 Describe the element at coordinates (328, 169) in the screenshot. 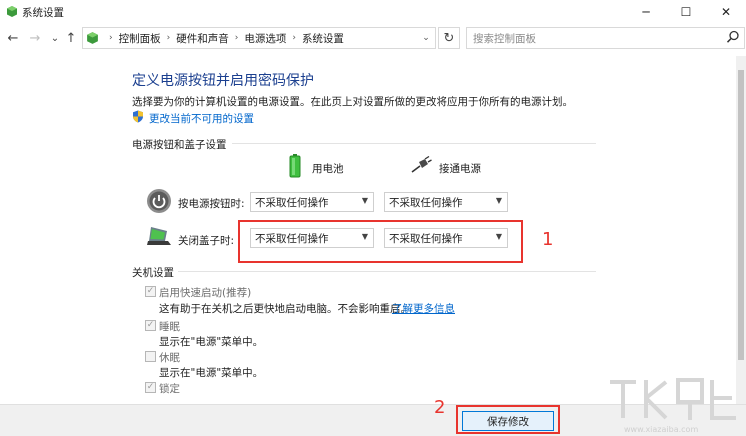

I see `column-header-battery: 用电池` at that location.